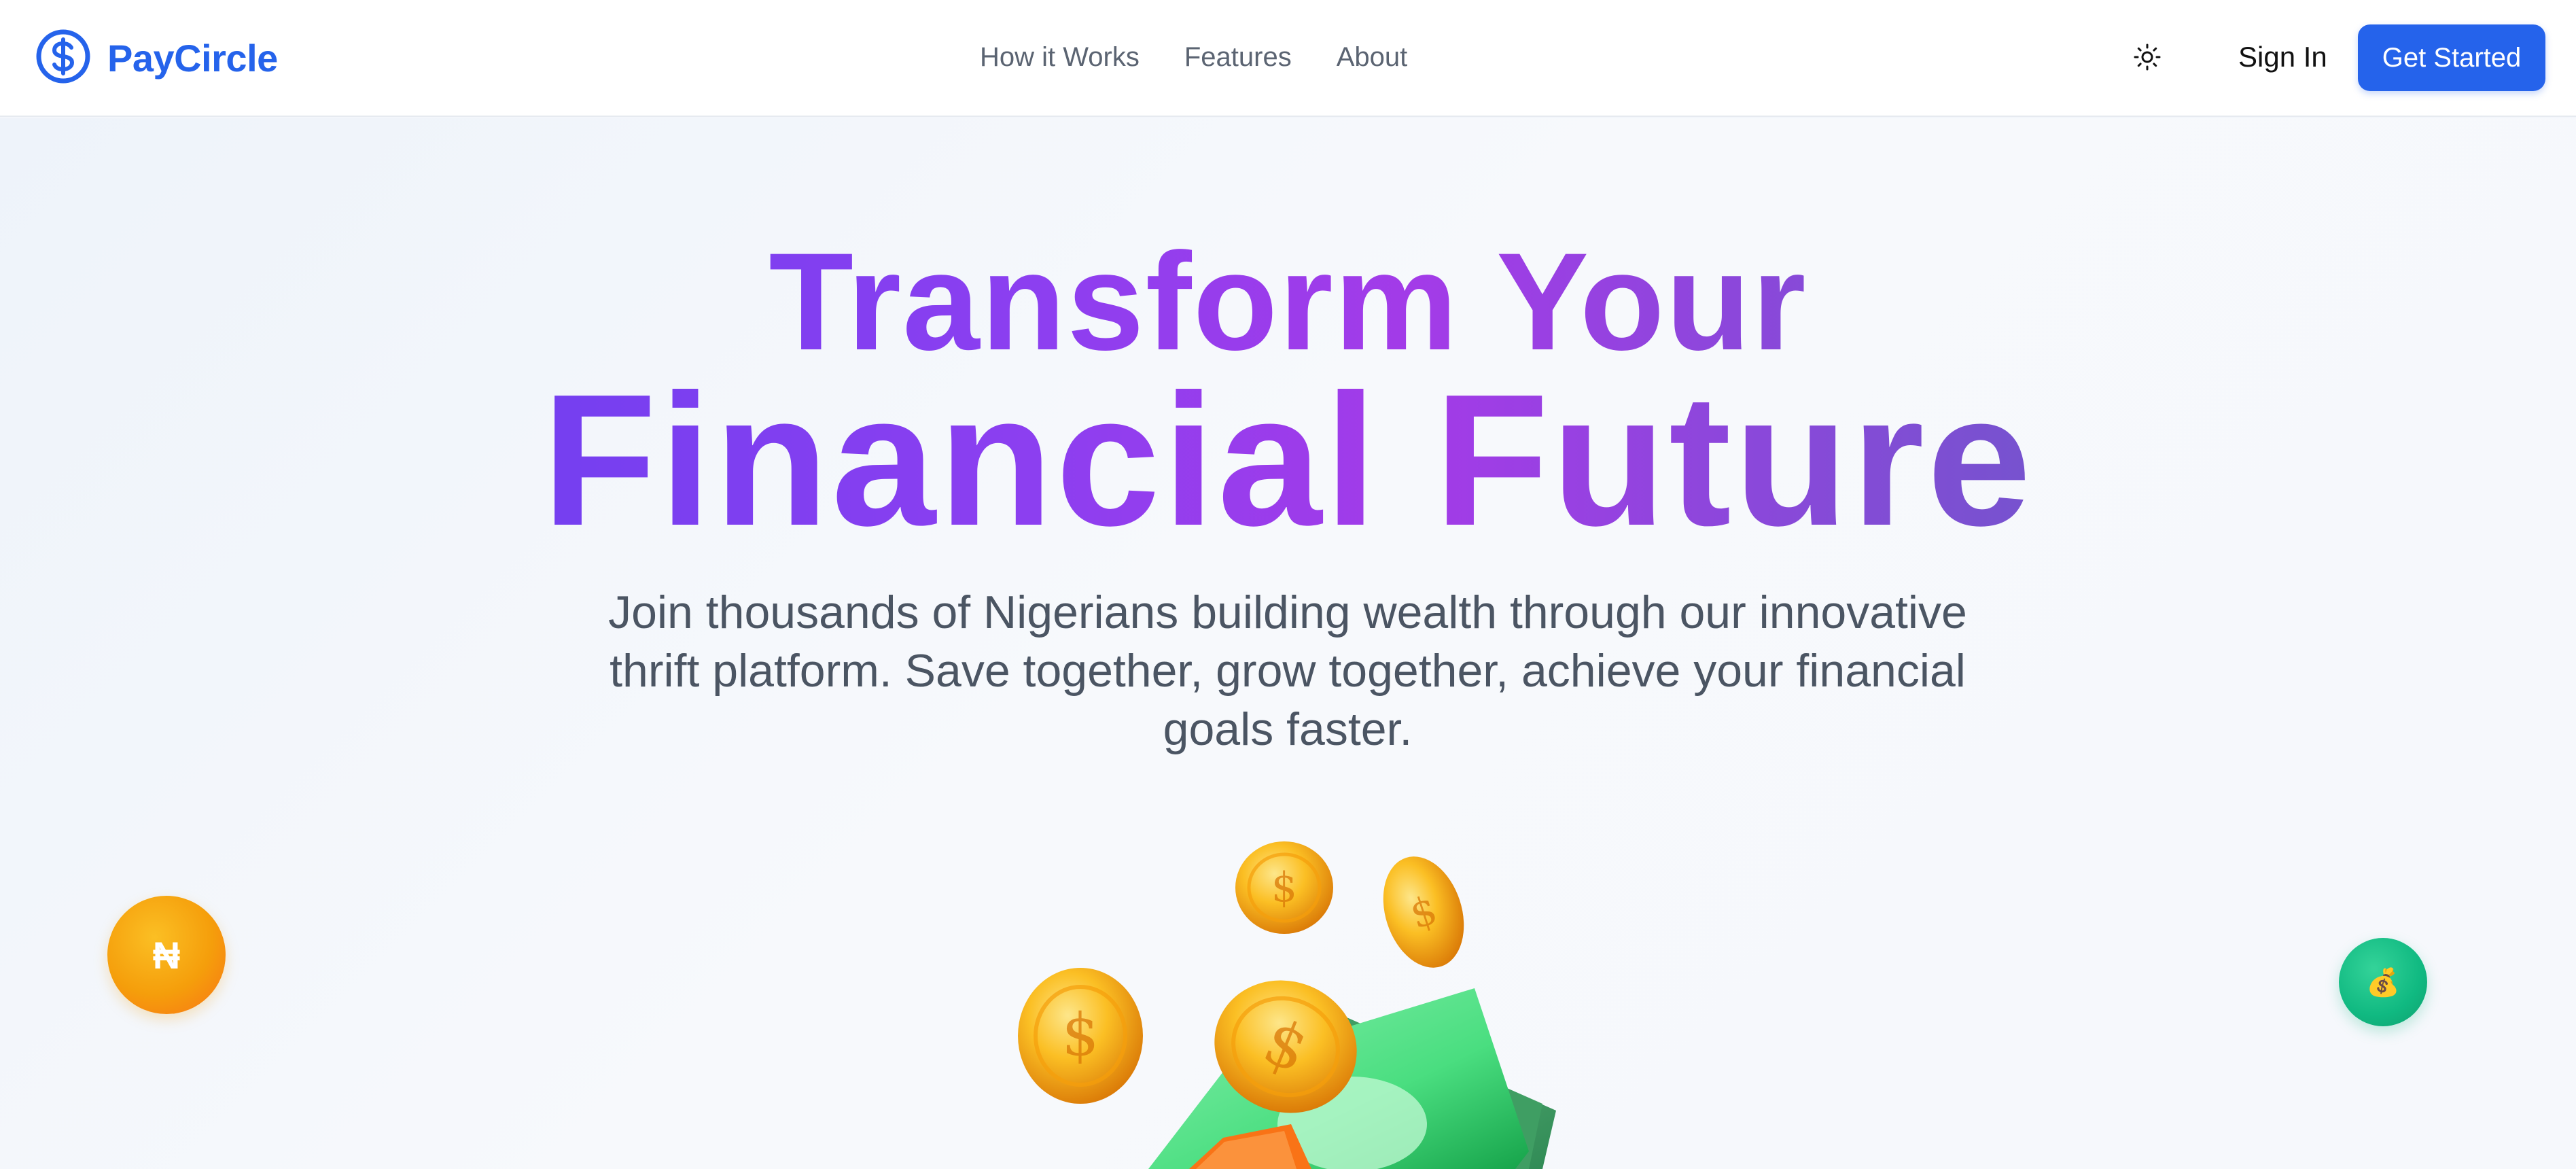  What do you see at coordinates (1288, 302) in the screenshot?
I see `hero-title-line-1: Transform Your` at bounding box center [1288, 302].